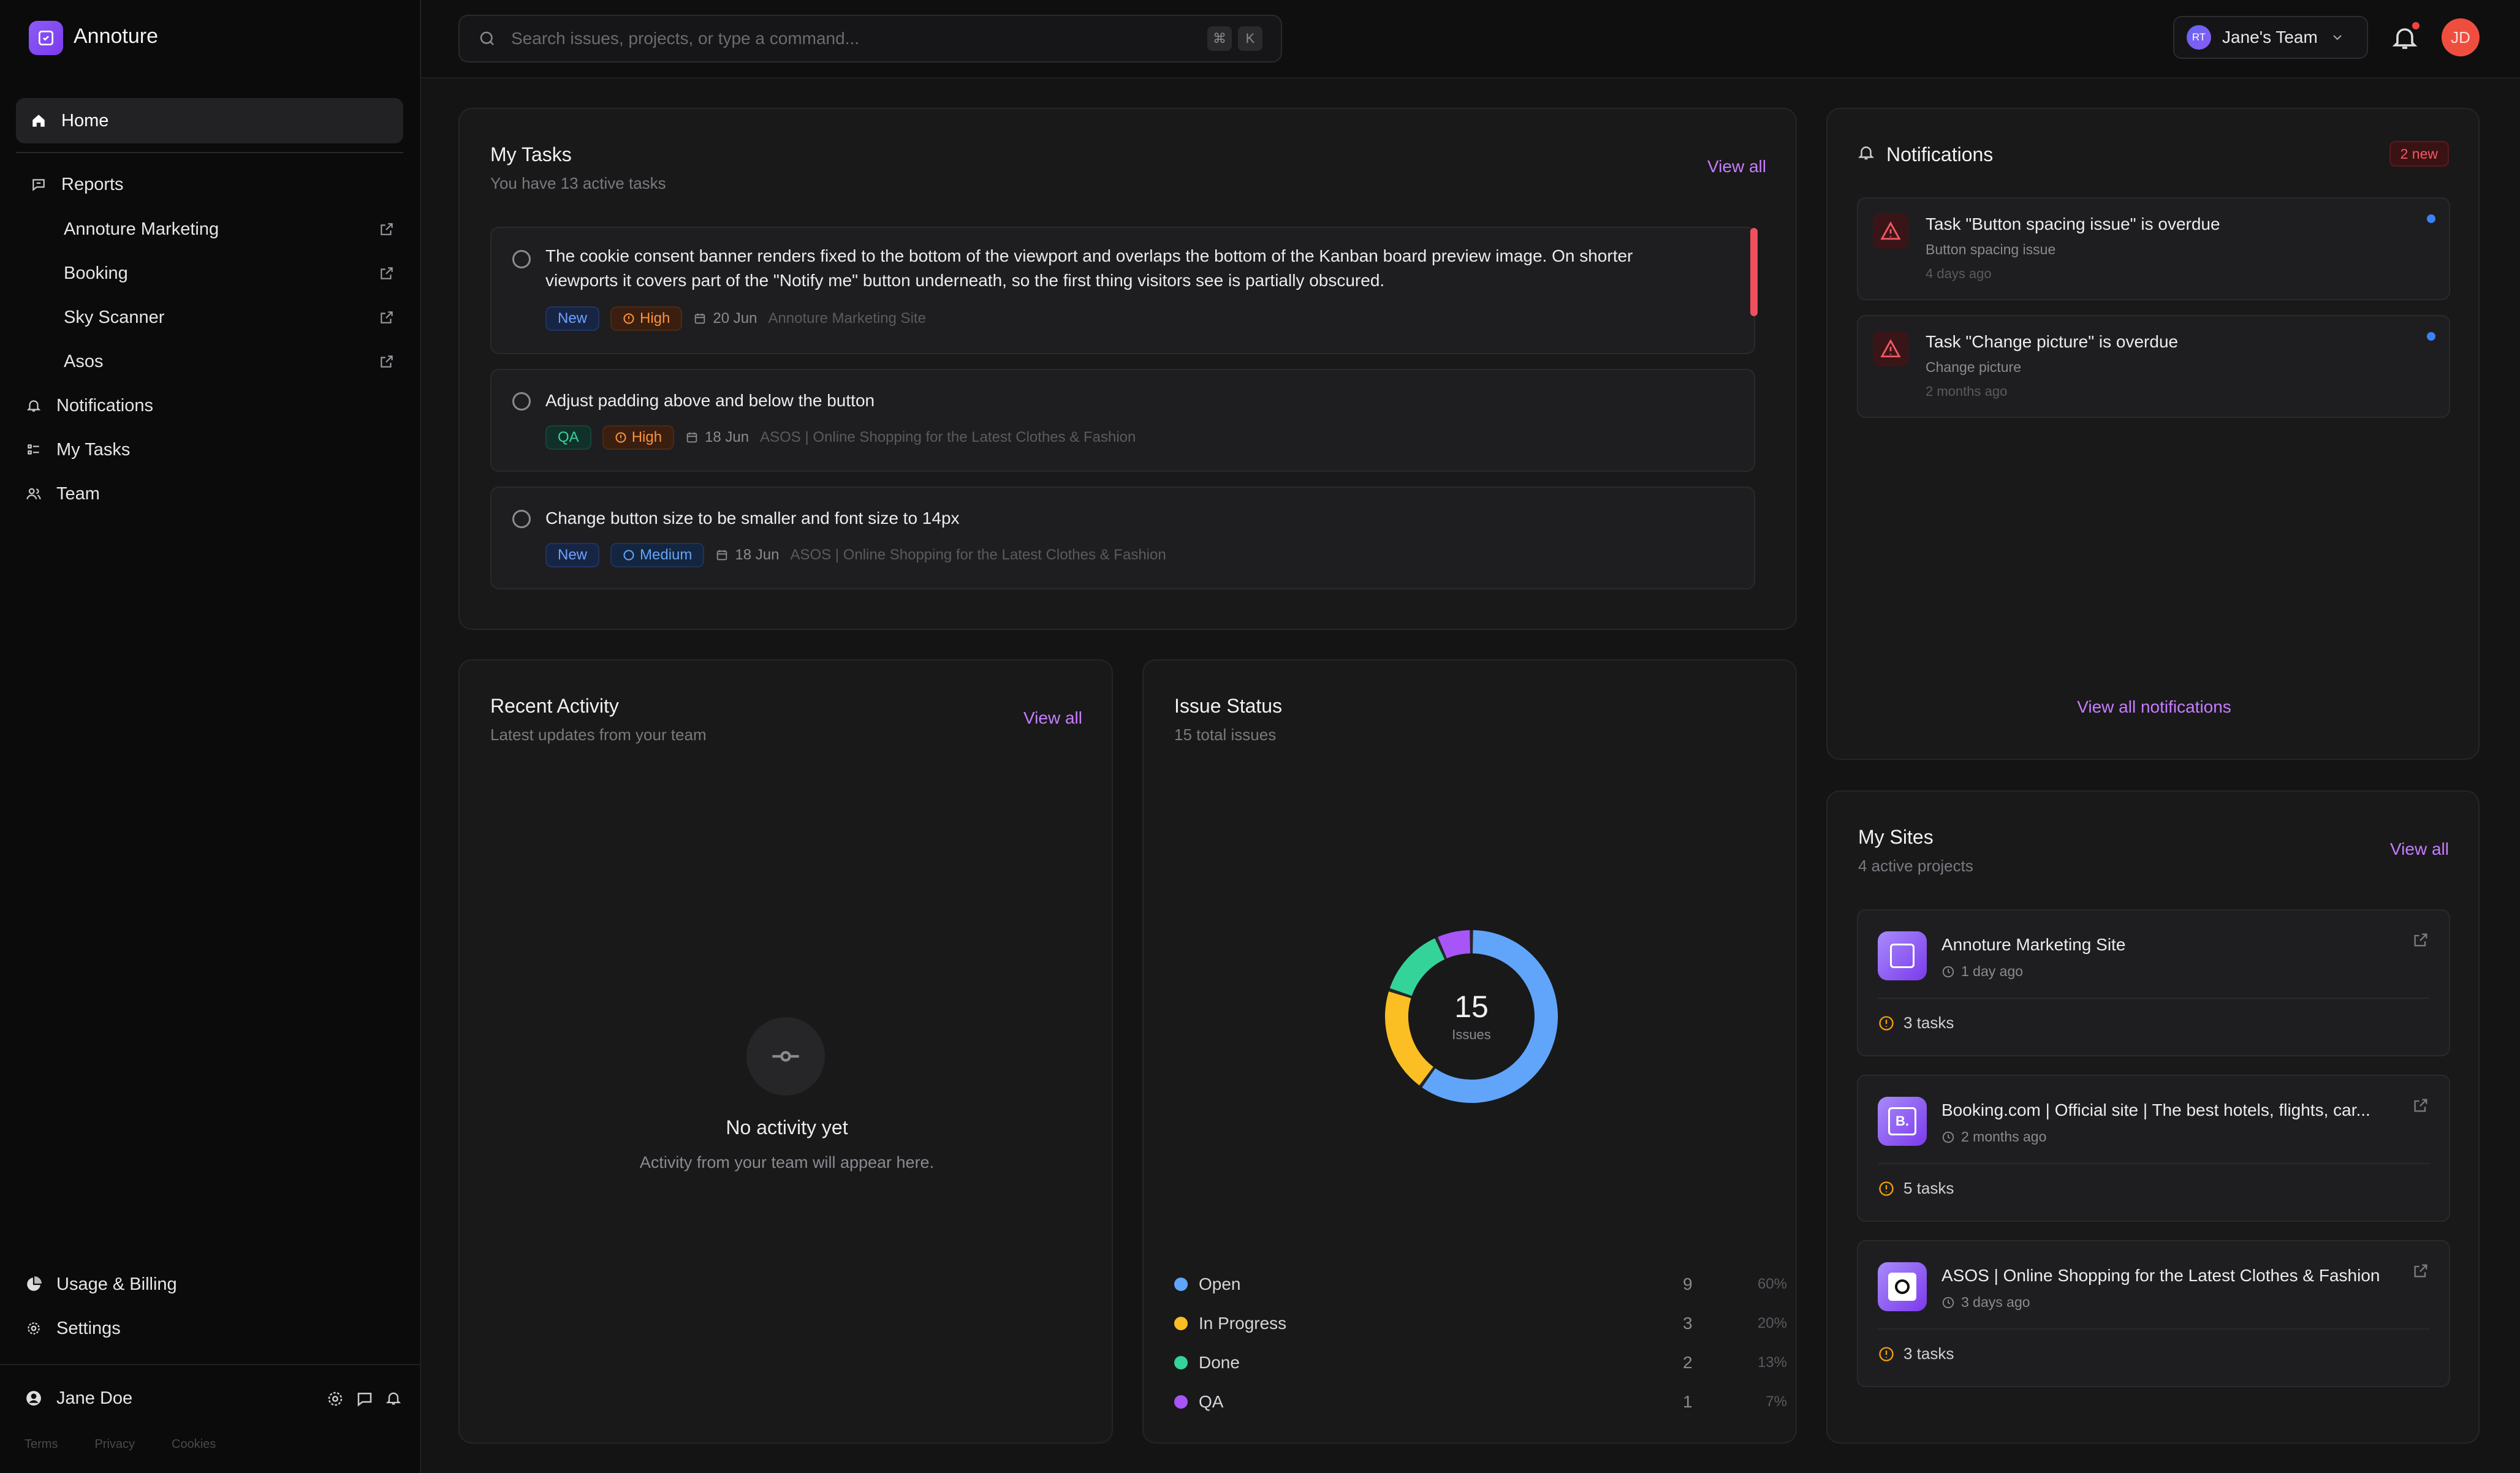 This screenshot has width=2520, height=1473. I want to click on site-task-count: 3 tasks, so click(1916, 1354).